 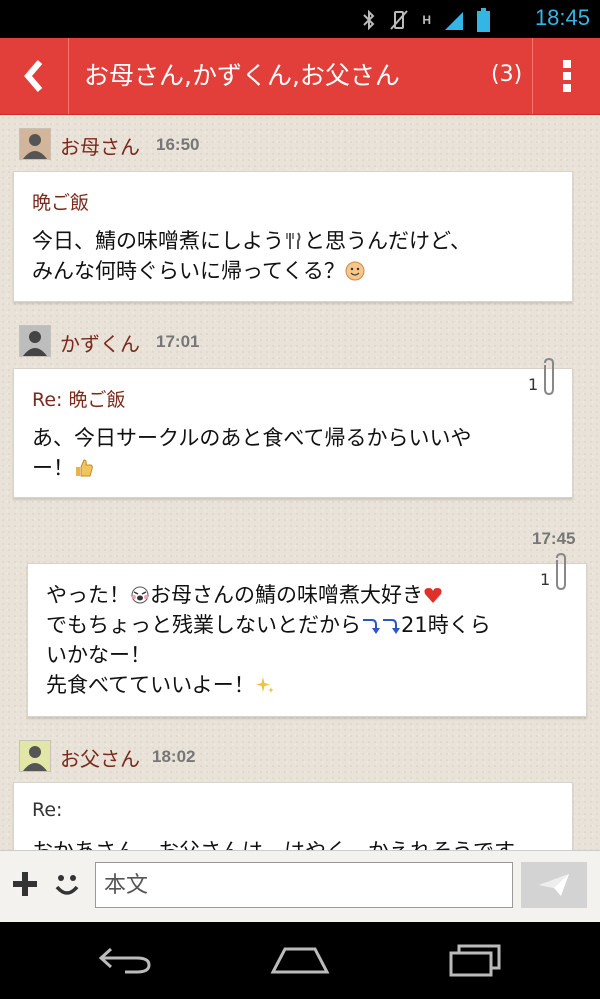 I want to click on message-bubble: Re: おかあさん、お父さんは、はやく、かえれそうです, so click(x=293, y=816).